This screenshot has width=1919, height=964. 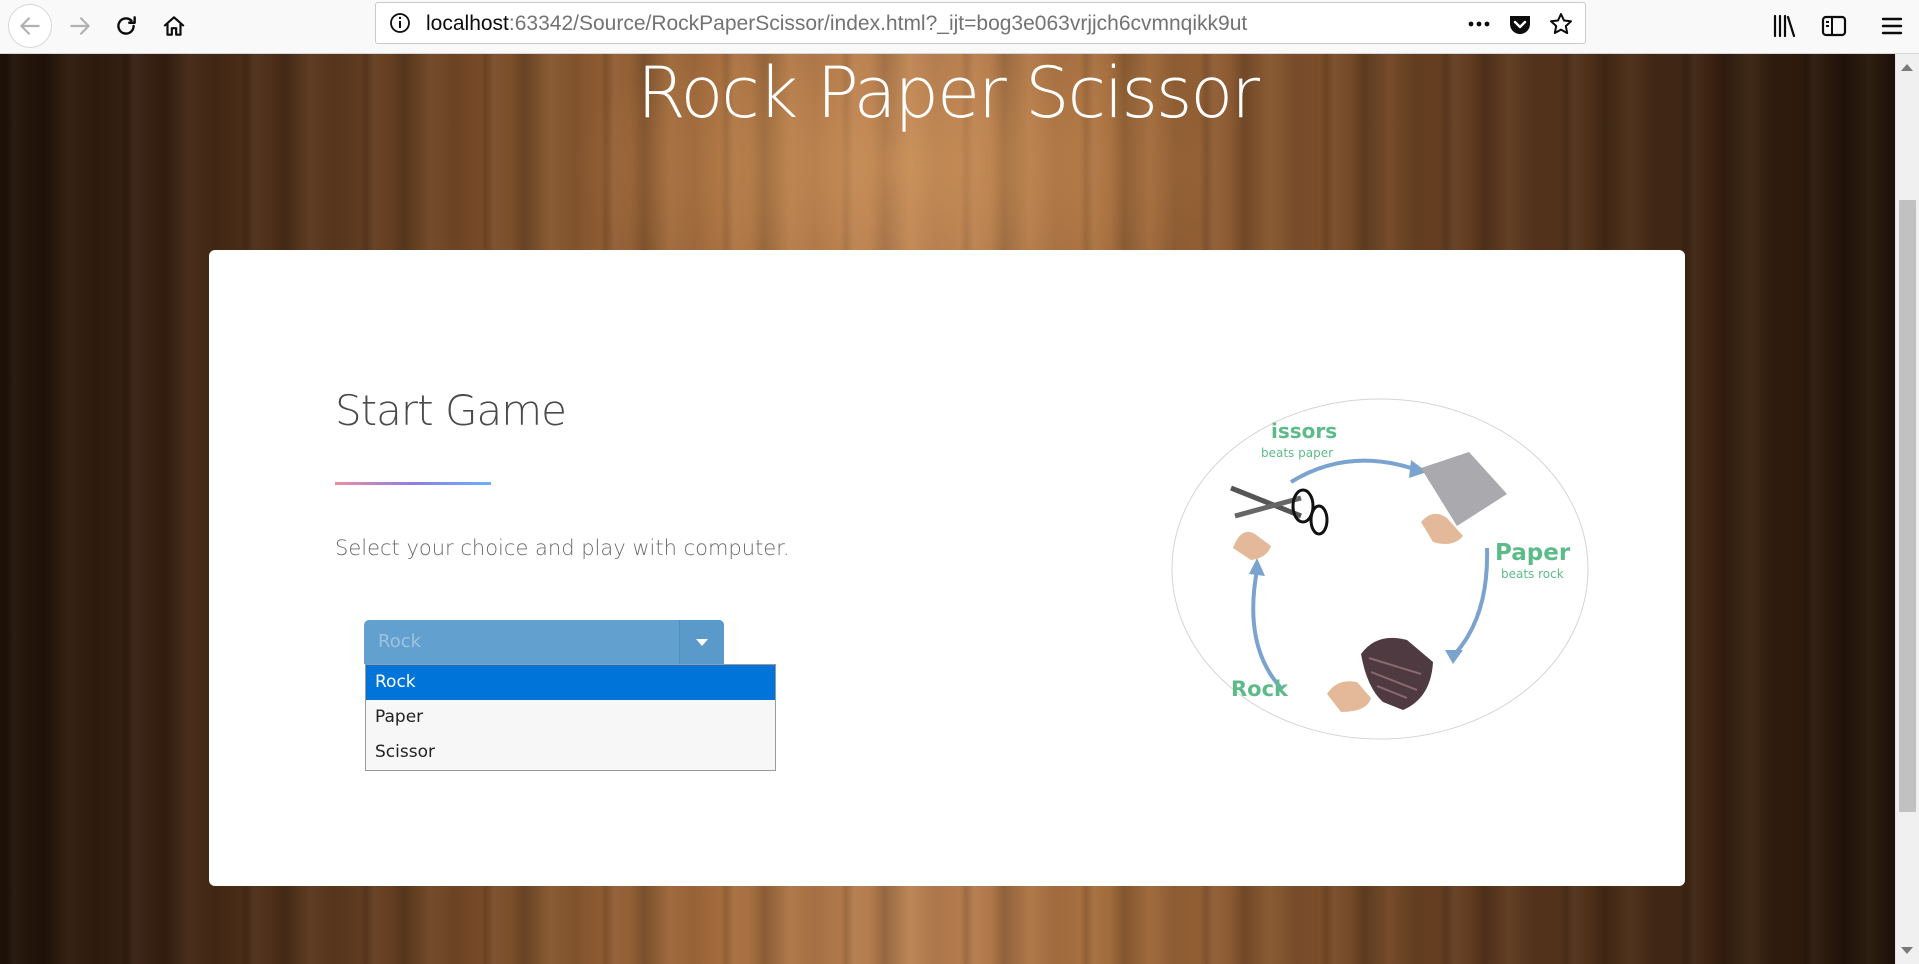 What do you see at coordinates (1533, 553) in the screenshot?
I see `paper-label: Paper` at bounding box center [1533, 553].